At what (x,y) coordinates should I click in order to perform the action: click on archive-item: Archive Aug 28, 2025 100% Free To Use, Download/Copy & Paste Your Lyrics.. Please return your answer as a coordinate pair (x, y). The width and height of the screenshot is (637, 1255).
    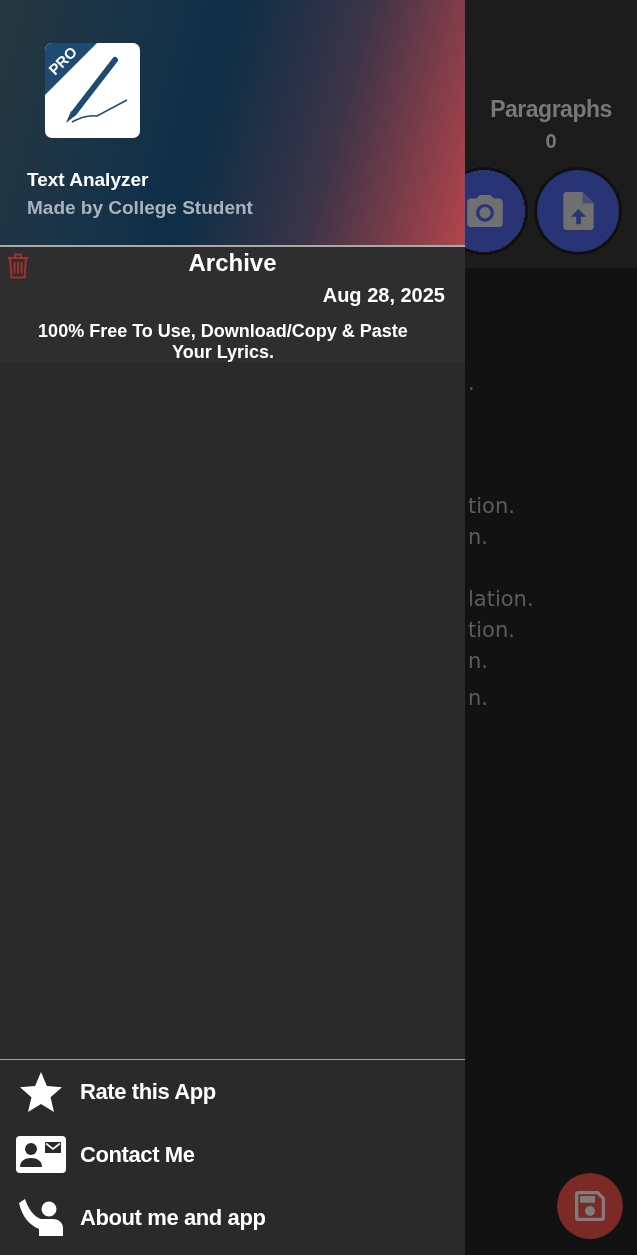
    Looking at the image, I should click on (232, 304).